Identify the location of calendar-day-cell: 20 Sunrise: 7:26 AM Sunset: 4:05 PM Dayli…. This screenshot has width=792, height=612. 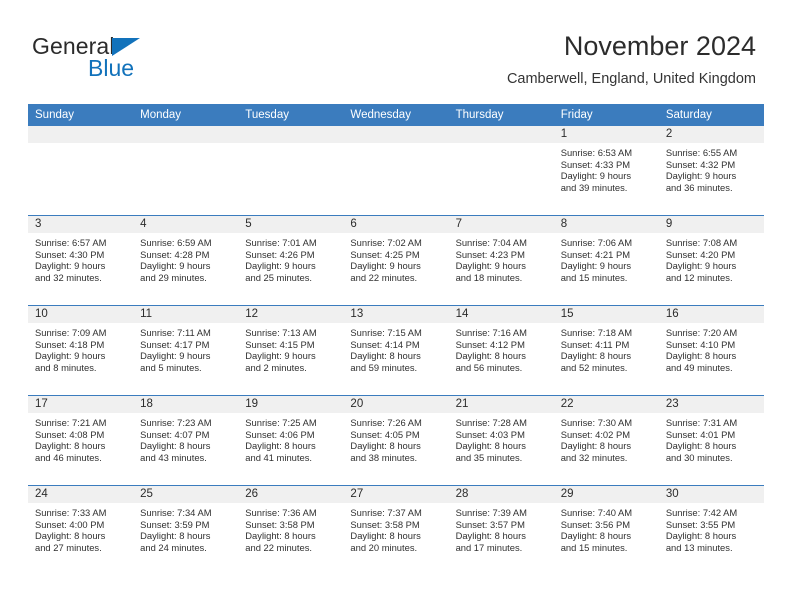
(396, 440).